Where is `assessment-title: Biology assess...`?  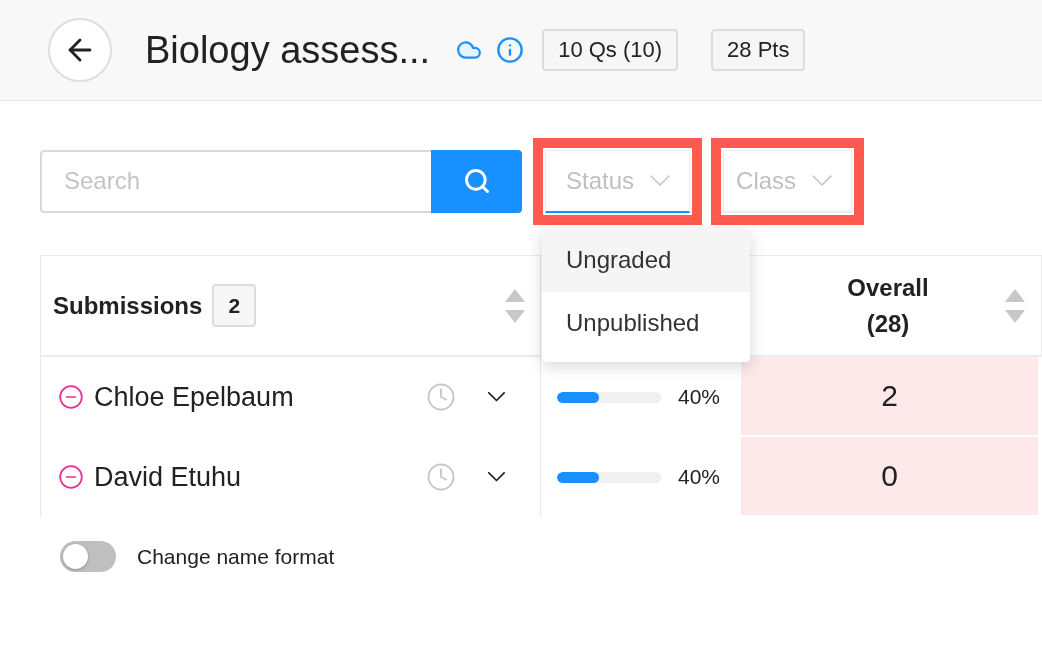
assessment-title: Biology assess... is located at coordinates (288, 50).